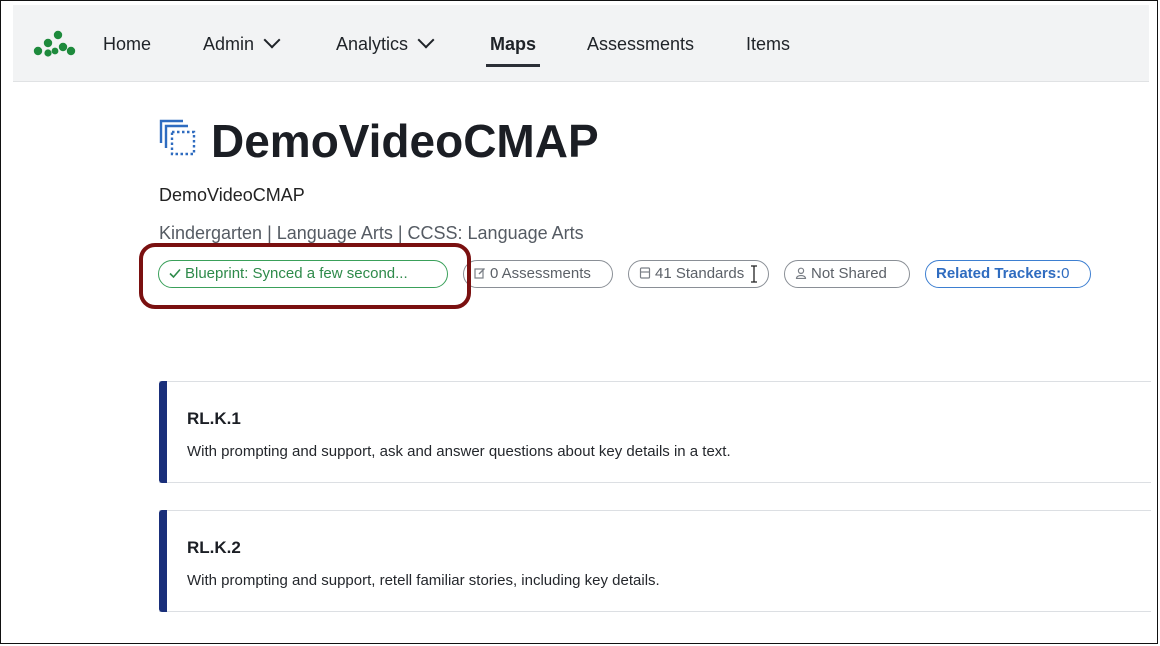 The height and width of the screenshot is (646, 1160). I want to click on nav-home-label: Home, so click(127, 44).